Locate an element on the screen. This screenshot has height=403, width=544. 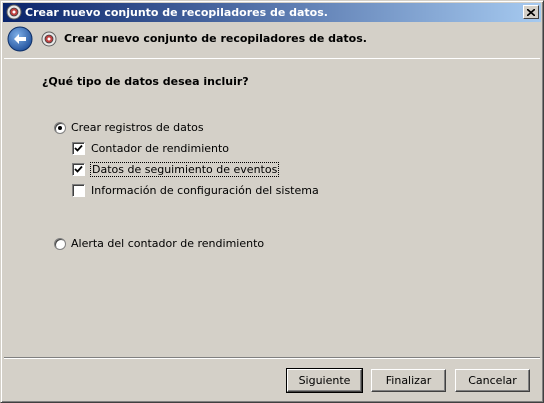
question-heading: ¿Qué tipo de datos desea incluir? is located at coordinates (145, 81).